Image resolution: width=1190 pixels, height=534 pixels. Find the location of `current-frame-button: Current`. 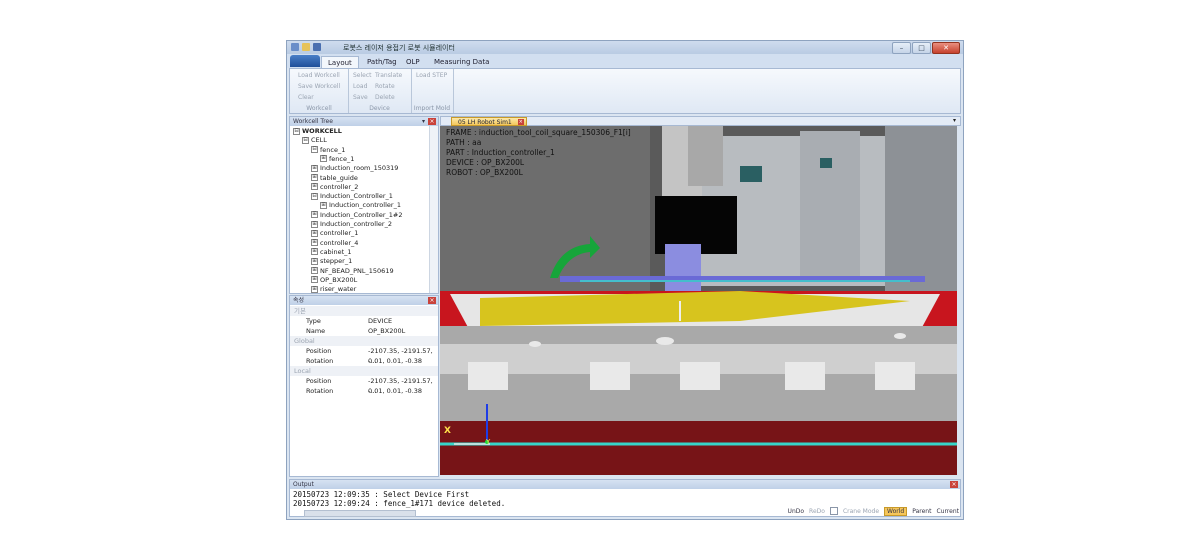

current-frame-button: Current is located at coordinates (947, 511).